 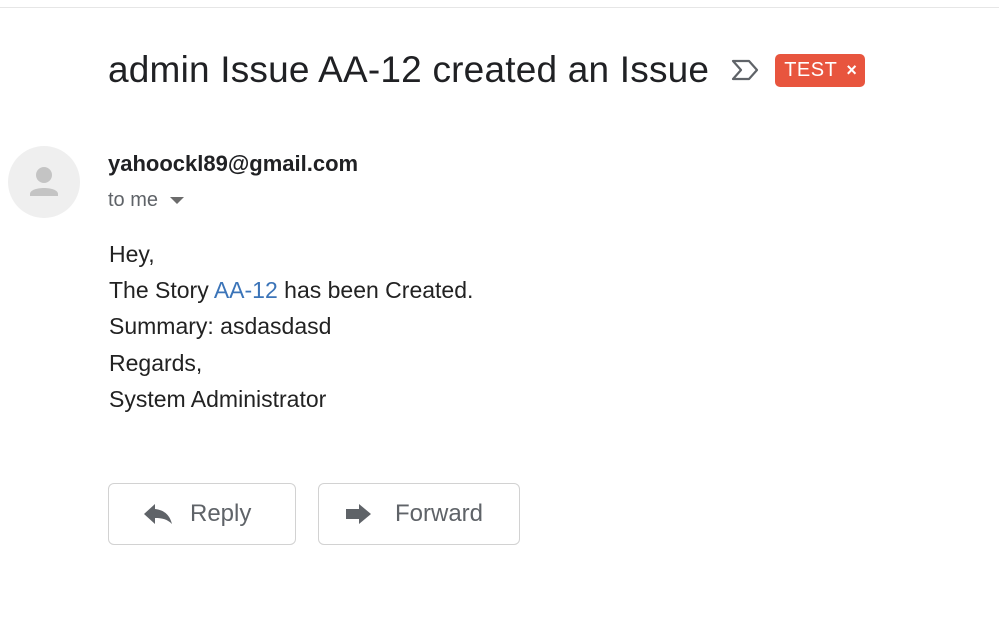 What do you see at coordinates (158, 514) in the screenshot?
I see `reply-arrow-icon` at bounding box center [158, 514].